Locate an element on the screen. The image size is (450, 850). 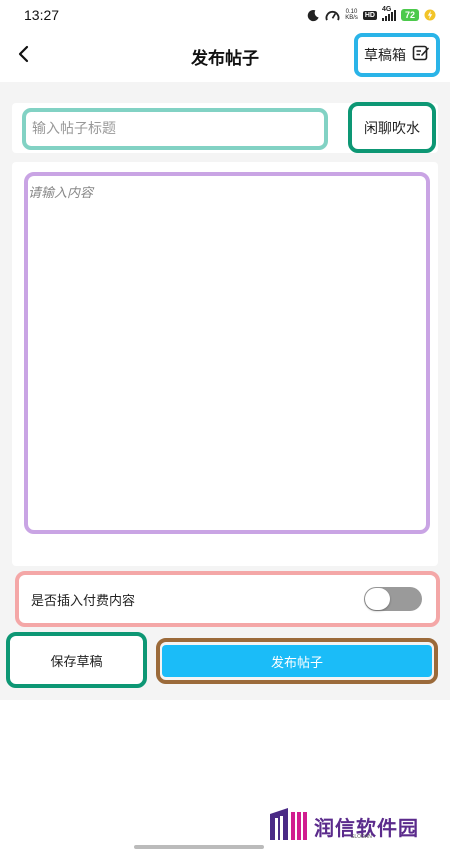
publish-button-wrapper: 发布帖子 is located at coordinates (297, 661).